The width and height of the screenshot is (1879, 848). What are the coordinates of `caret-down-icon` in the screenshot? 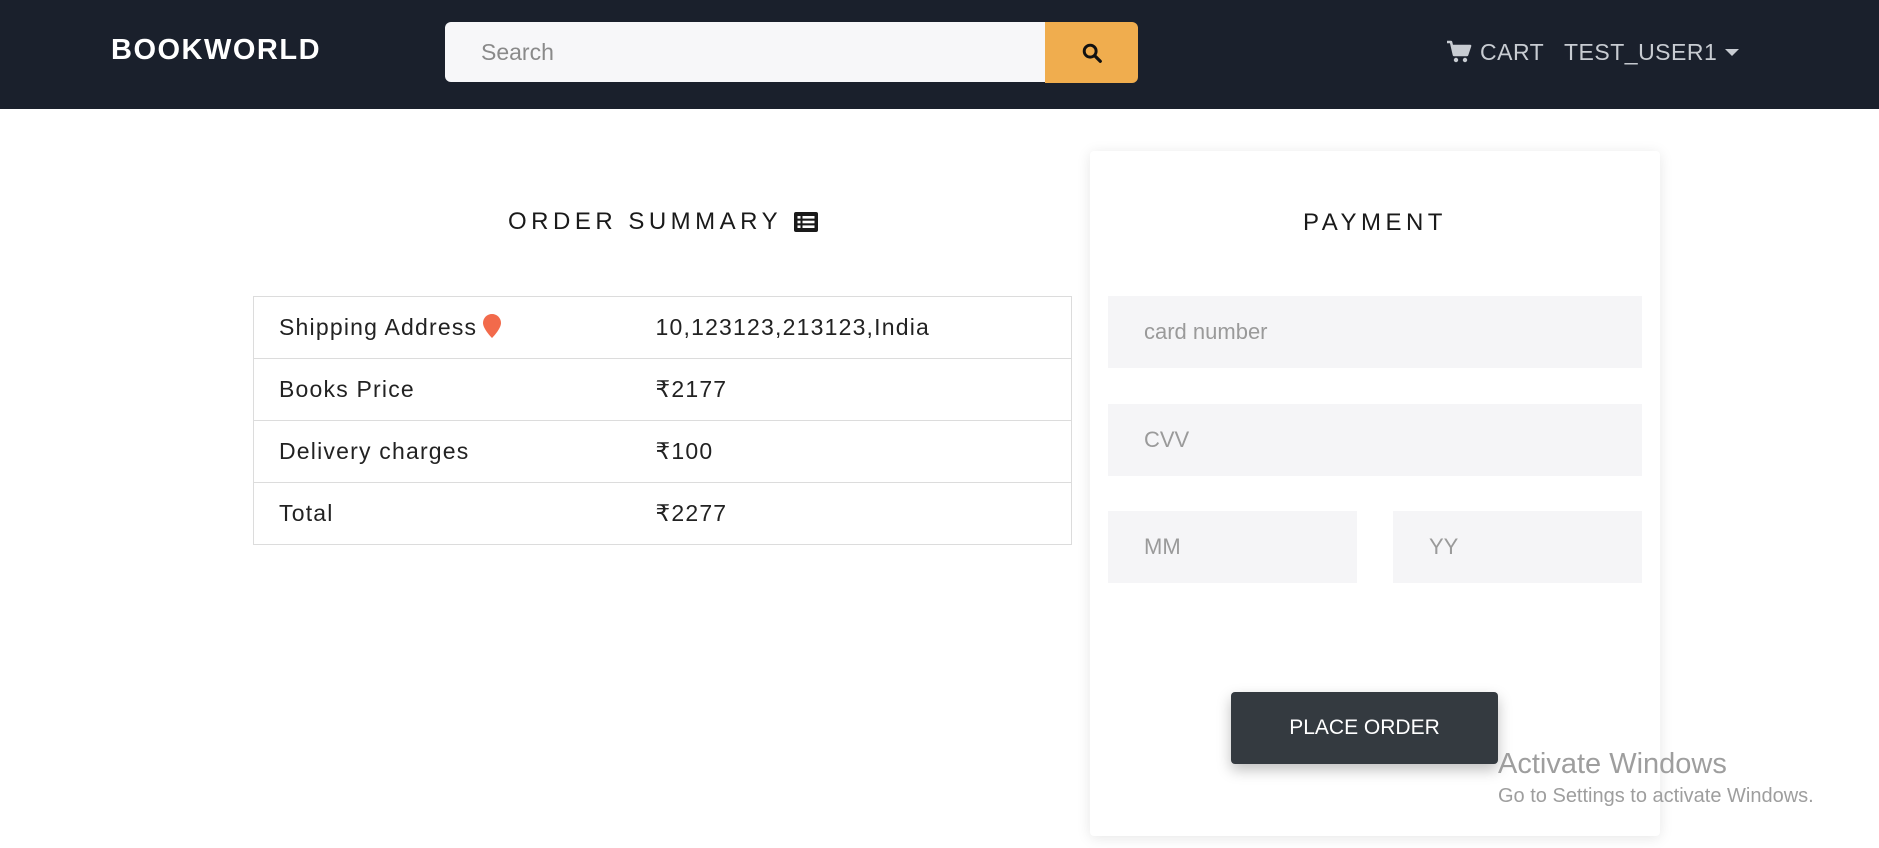 It's located at (1732, 52).